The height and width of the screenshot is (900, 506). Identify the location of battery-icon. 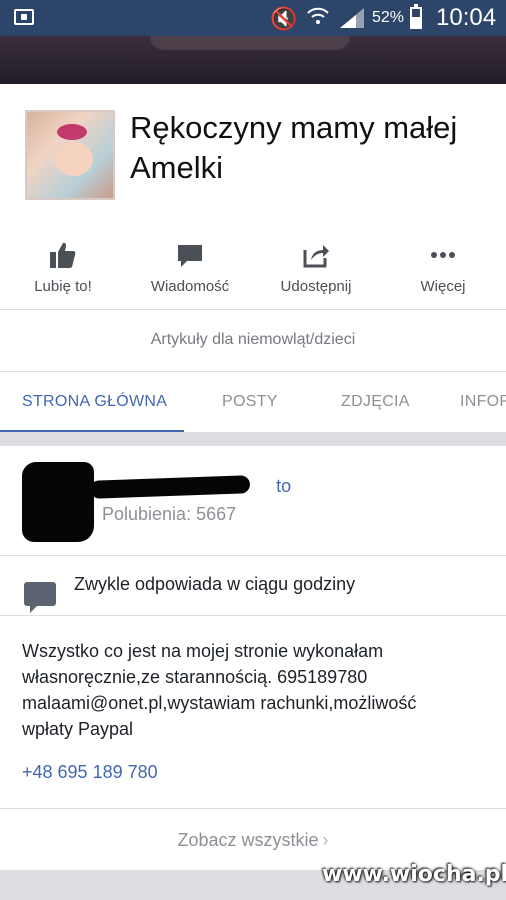
(416, 16).